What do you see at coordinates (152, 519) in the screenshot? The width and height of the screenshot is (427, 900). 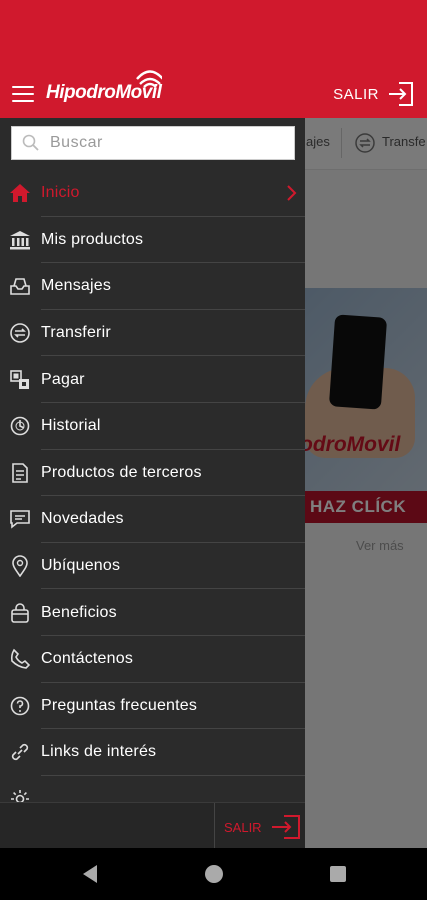 I see `menu-item-novedades: Novedades` at bounding box center [152, 519].